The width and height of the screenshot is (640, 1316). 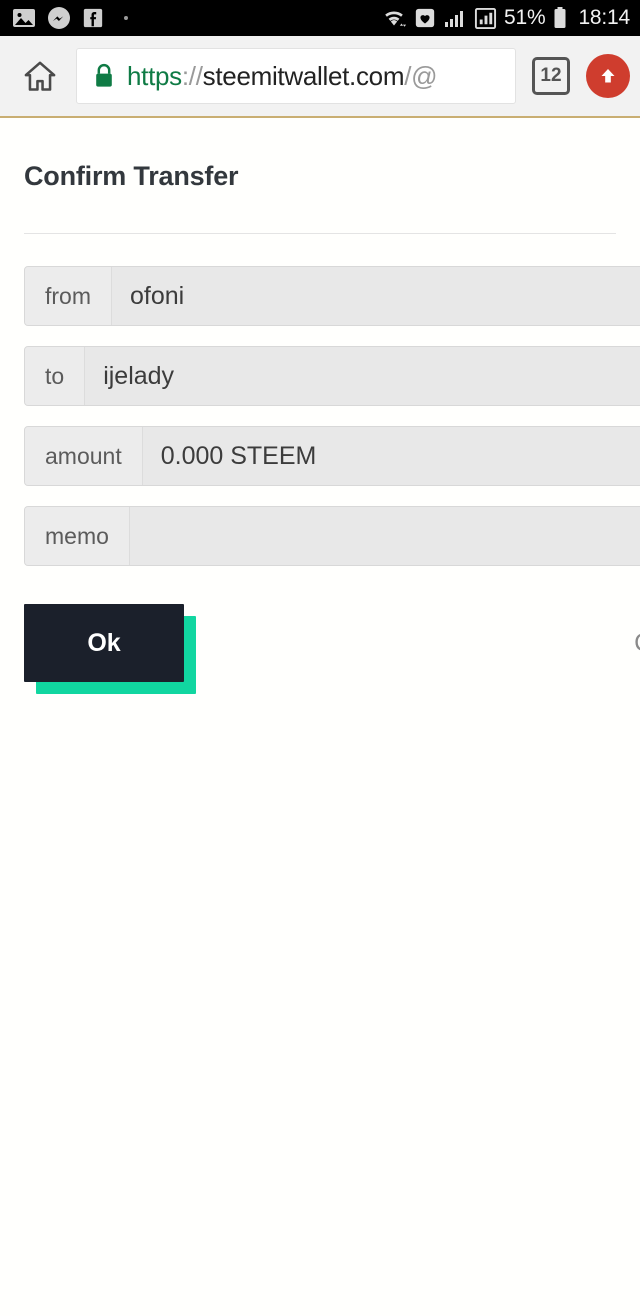 I want to click on url-path: /@, so click(x=421, y=75).